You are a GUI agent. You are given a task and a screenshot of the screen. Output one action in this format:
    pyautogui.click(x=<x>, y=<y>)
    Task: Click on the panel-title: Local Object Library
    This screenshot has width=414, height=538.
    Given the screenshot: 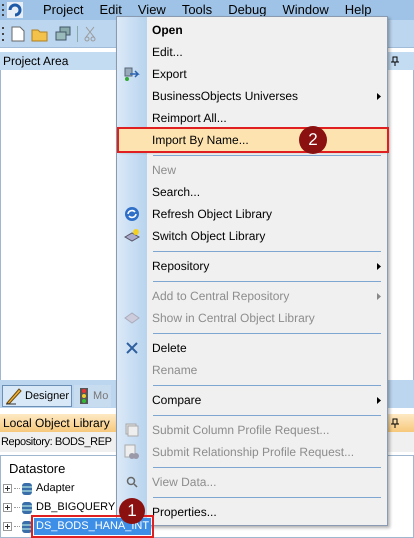 What is the action you would take?
    pyautogui.click(x=56, y=423)
    